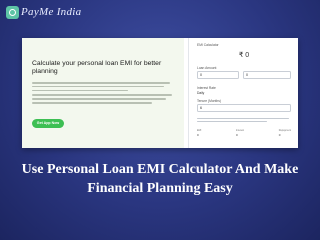  I want to click on calculator-disclaimer, so click(243, 121).